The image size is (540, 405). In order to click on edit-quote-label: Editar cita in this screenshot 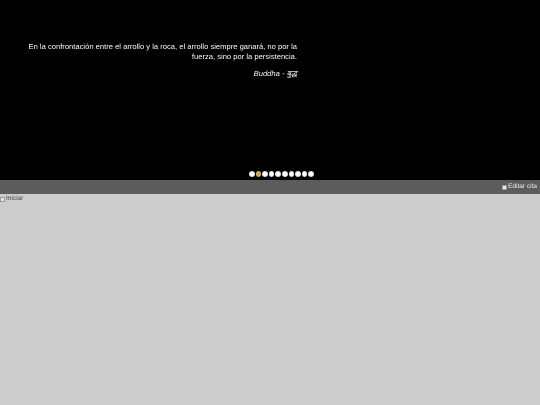, I will do `click(522, 186)`.